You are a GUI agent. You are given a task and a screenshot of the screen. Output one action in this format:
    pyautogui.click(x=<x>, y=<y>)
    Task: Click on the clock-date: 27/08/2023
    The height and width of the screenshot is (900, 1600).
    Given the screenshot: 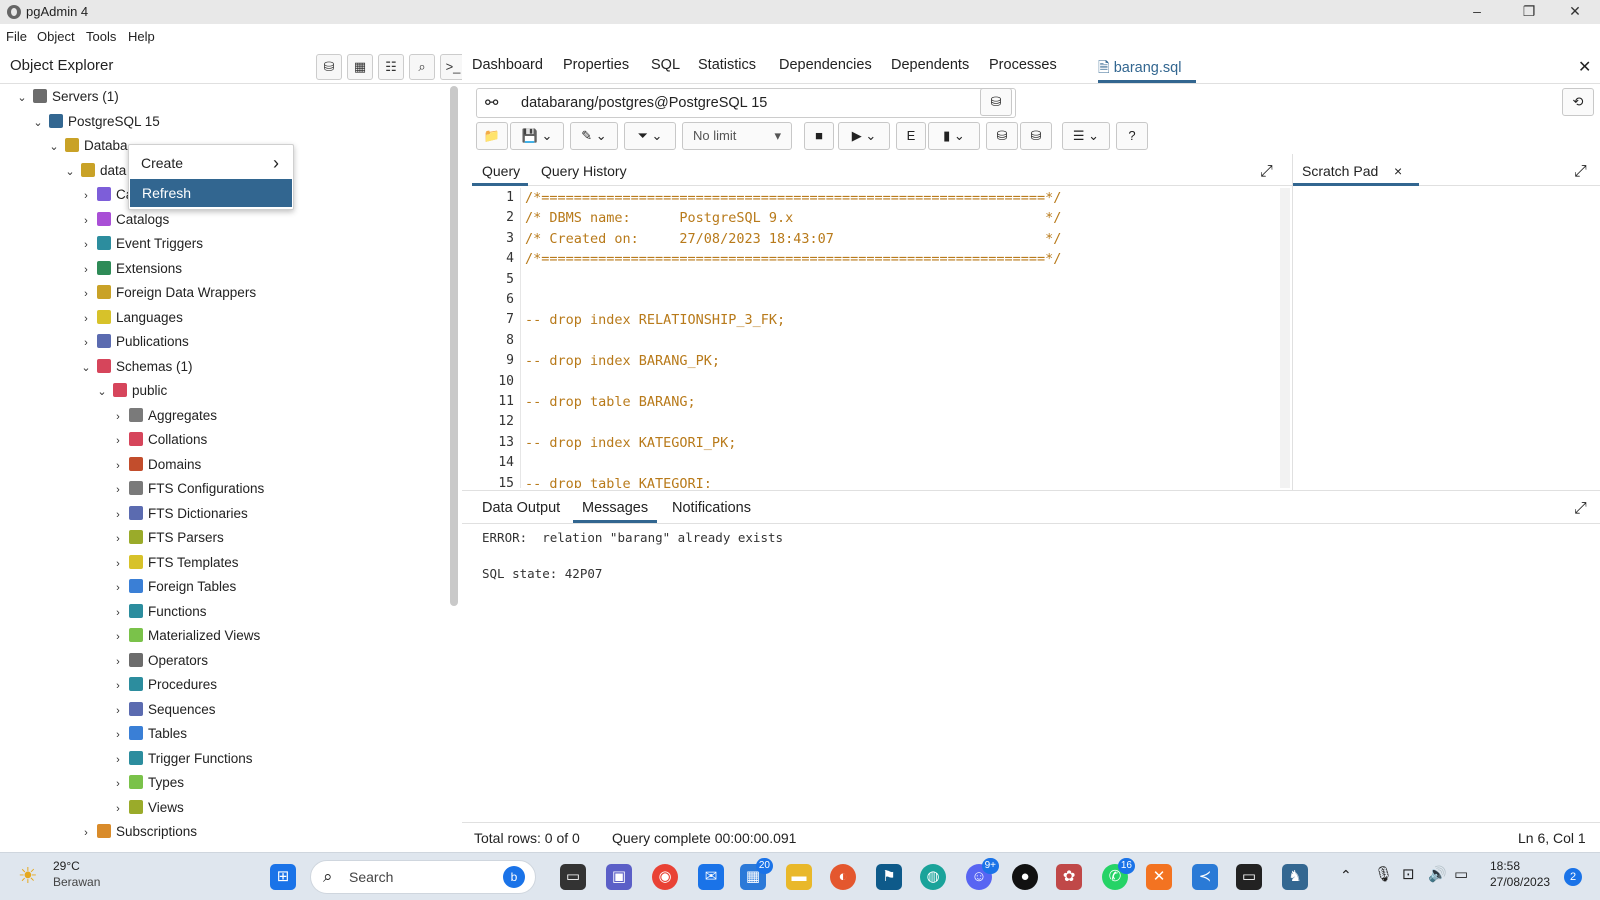 What is the action you would take?
    pyautogui.click(x=1520, y=882)
    